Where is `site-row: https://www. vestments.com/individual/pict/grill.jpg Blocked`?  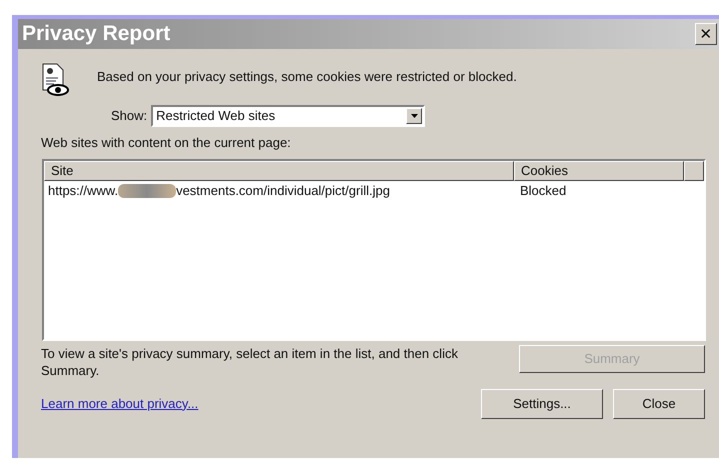
site-row: https://www. vestments.com/individual/pict/grill.jpg Blocked is located at coordinates (374, 190).